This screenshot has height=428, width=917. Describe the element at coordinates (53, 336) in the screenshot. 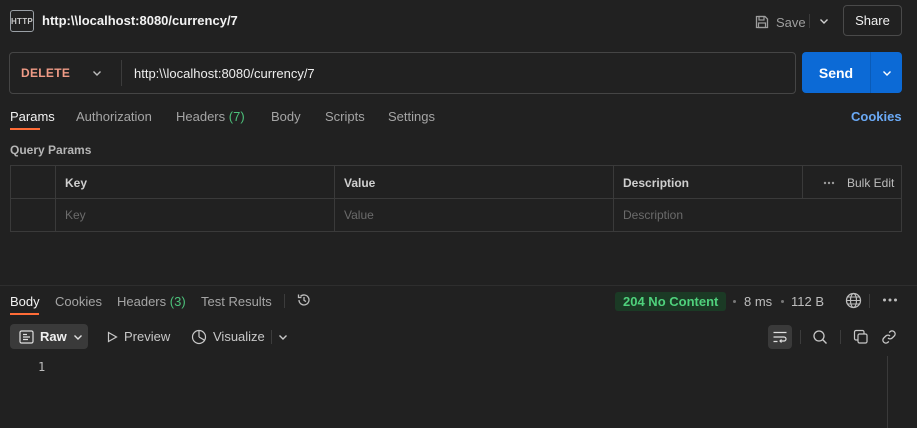

I see `format-label: Raw` at that location.